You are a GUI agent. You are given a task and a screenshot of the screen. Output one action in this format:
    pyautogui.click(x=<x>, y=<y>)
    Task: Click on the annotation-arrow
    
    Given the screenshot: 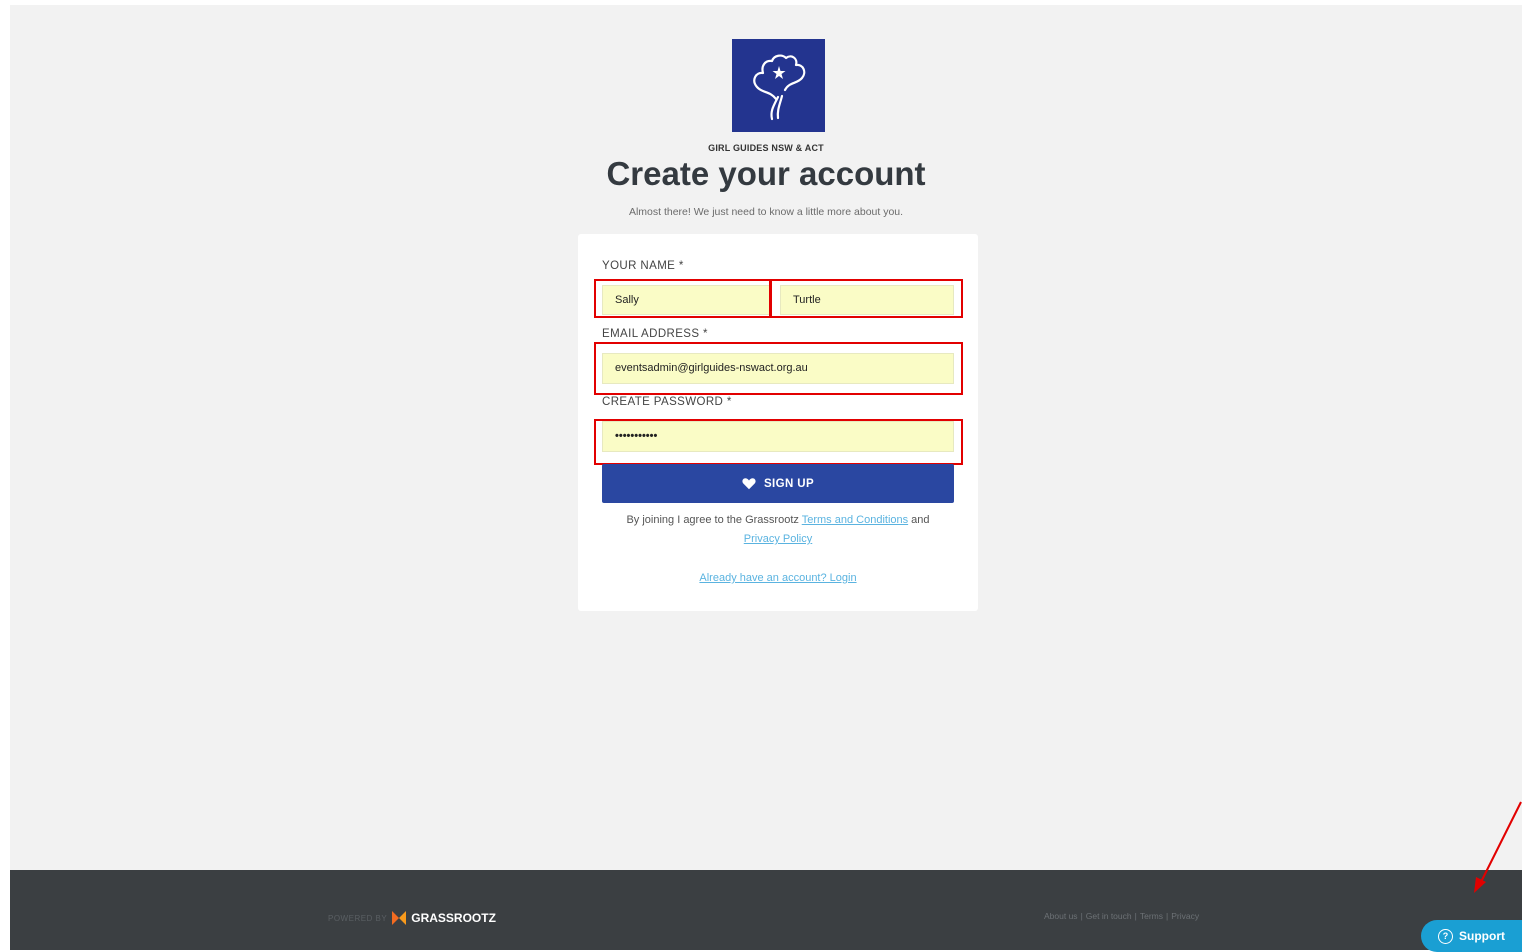 What is the action you would take?
    pyautogui.click(x=1498, y=847)
    